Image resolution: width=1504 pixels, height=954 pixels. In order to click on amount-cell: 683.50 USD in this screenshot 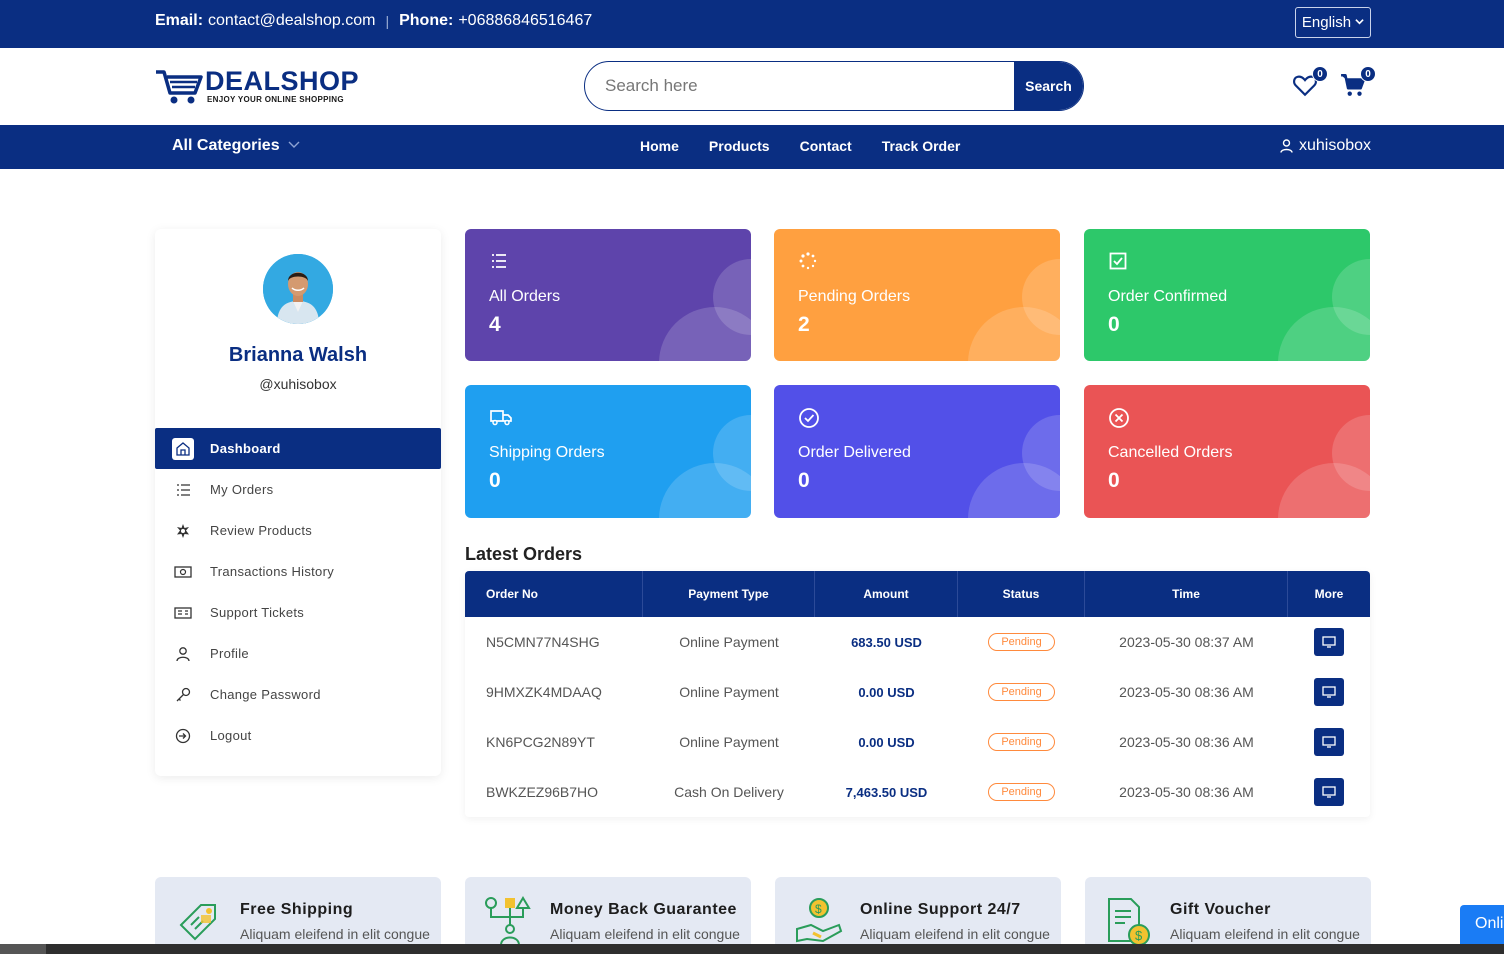, I will do `click(886, 642)`.